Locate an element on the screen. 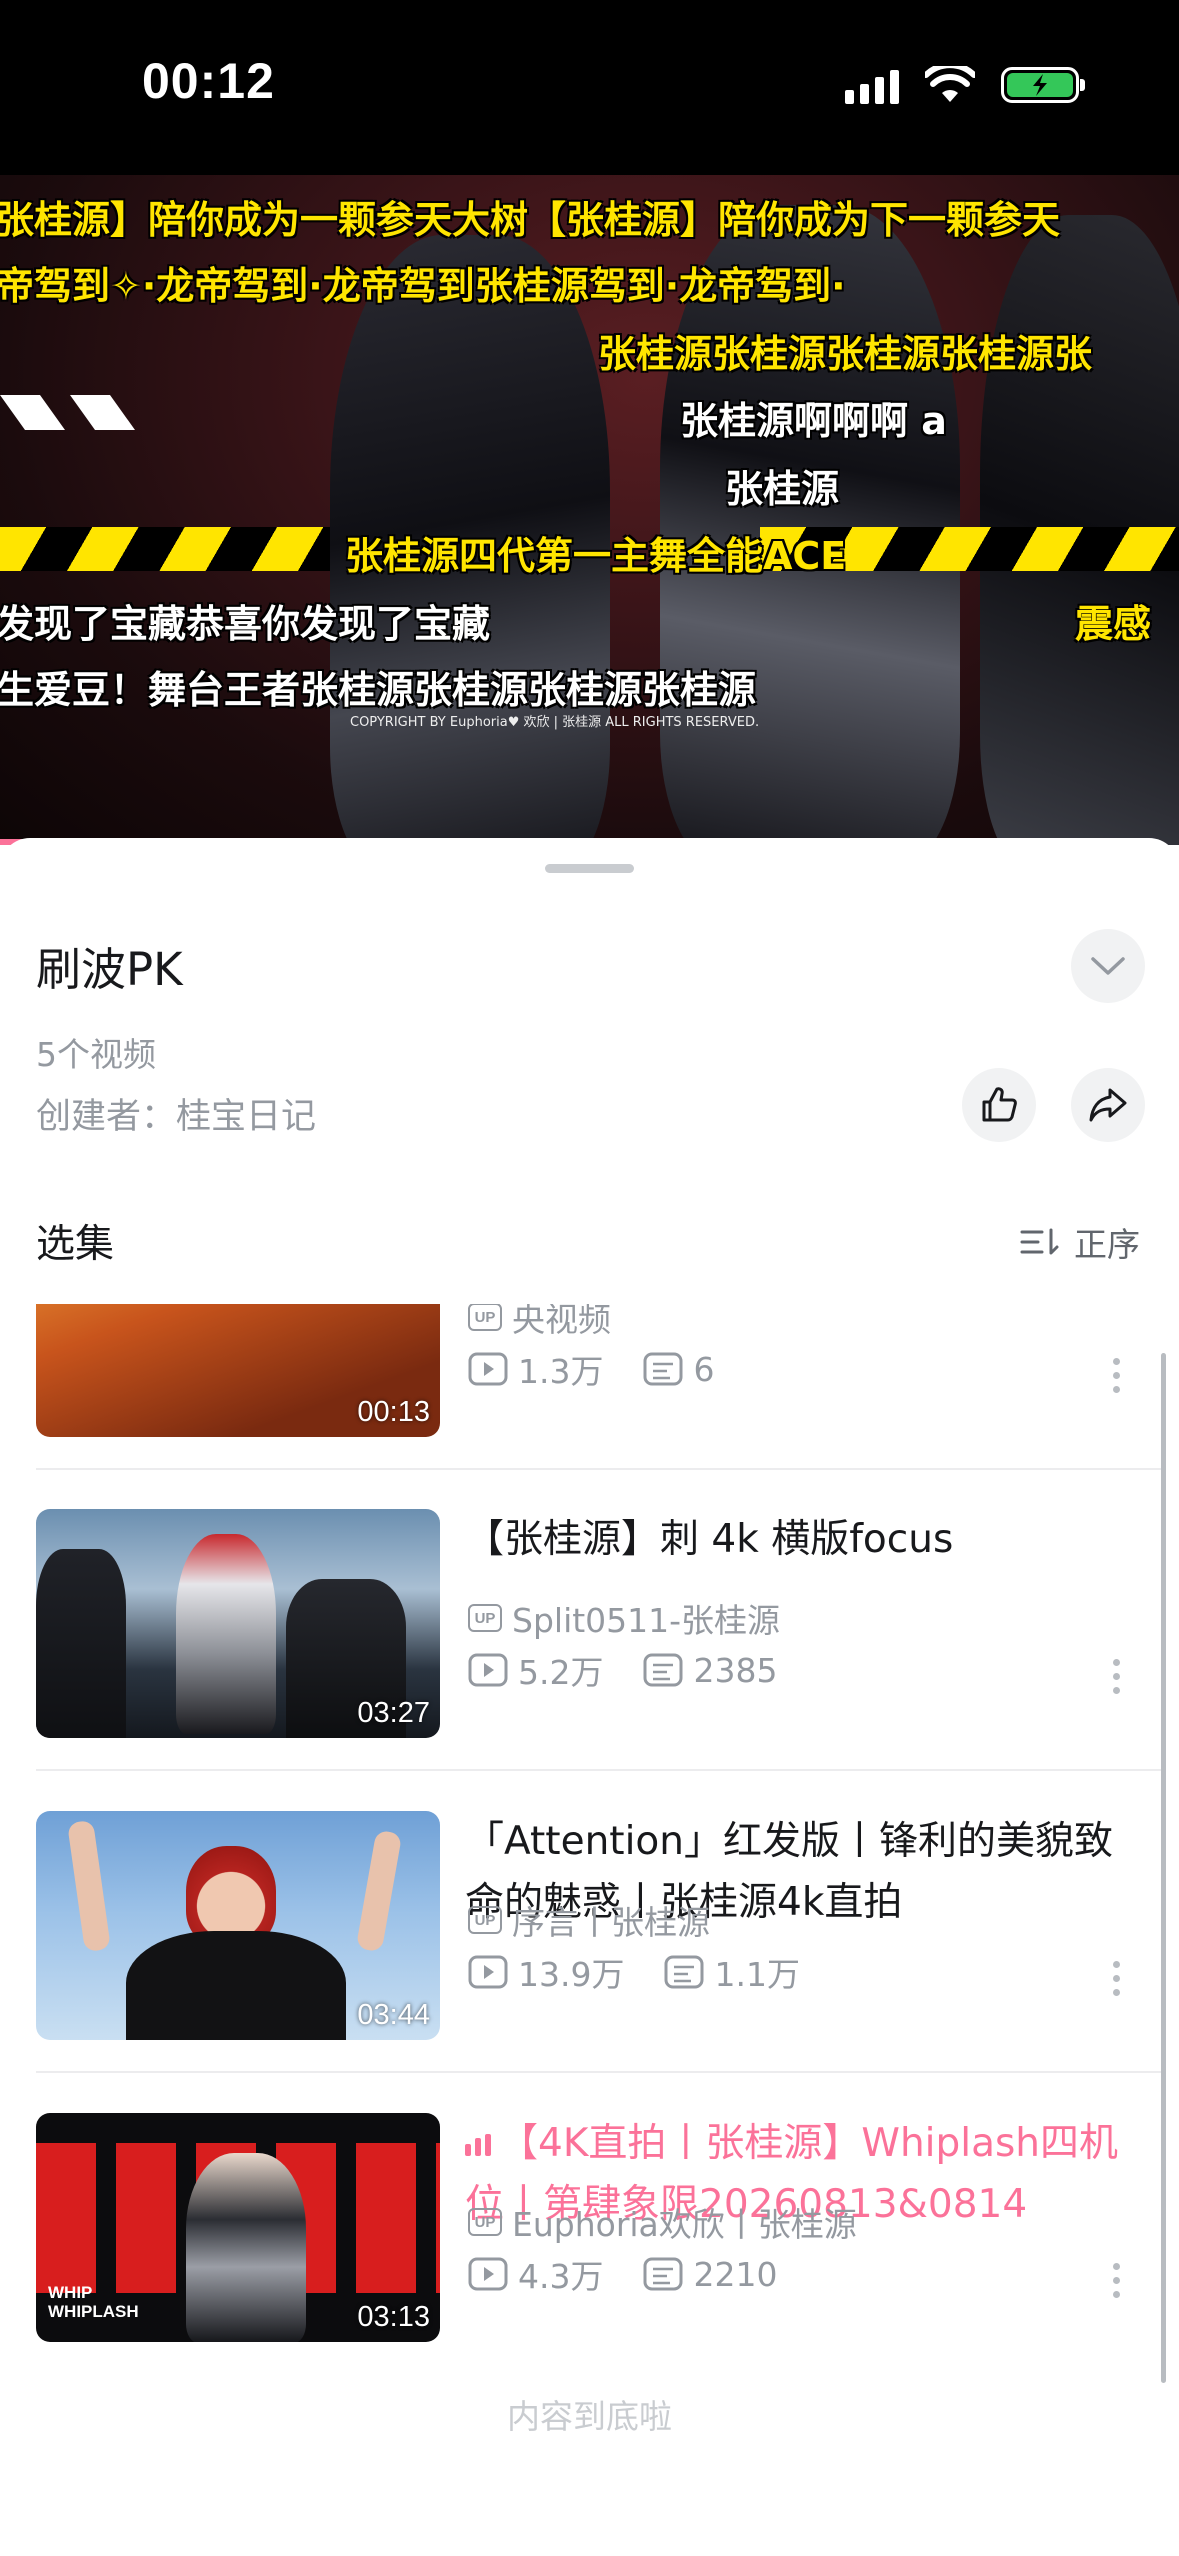 The width and height of the screenshot is (1179, 2556). danmaku-comment: 发现了宝藏恭喜你发现了宝藏 is located at coordinates (245, 624).